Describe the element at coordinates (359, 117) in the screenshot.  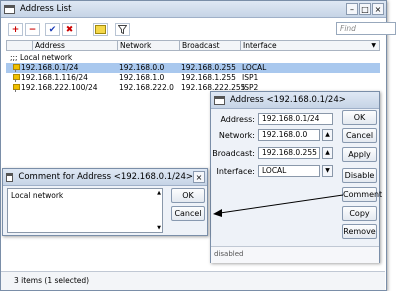
I see `ok-button: OK` at that location.